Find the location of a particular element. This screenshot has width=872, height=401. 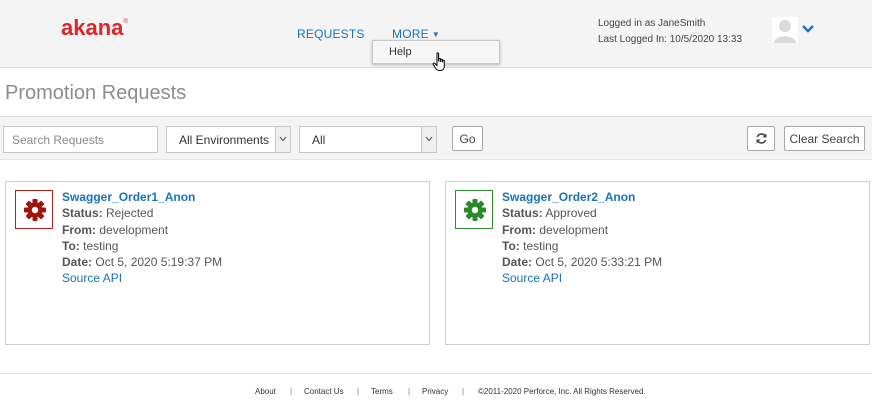

footer-divider is located at coordinates (436, 373).